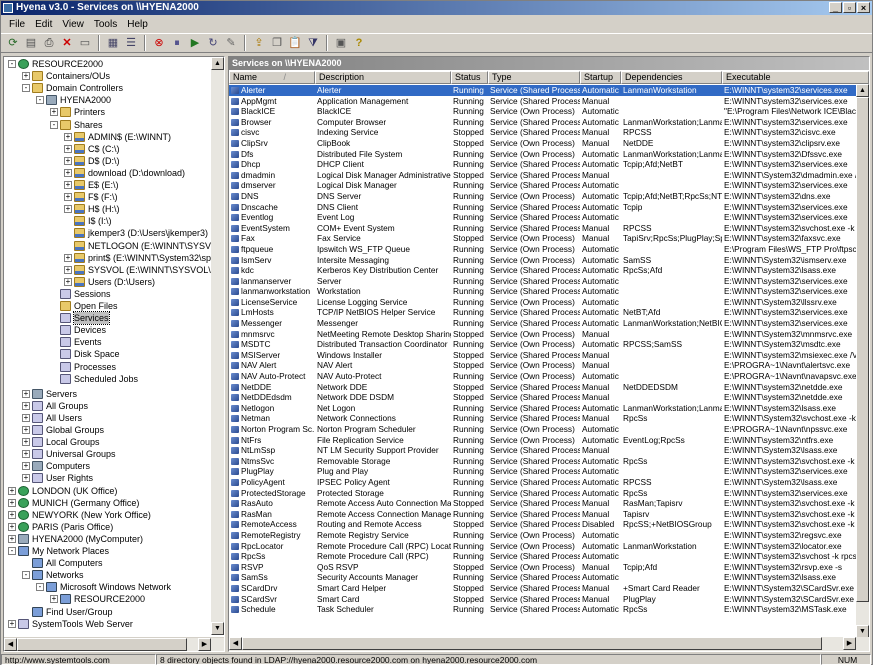 The image size is (873, 665). I want to click on menu-tools: Tools, so click(105, 24).